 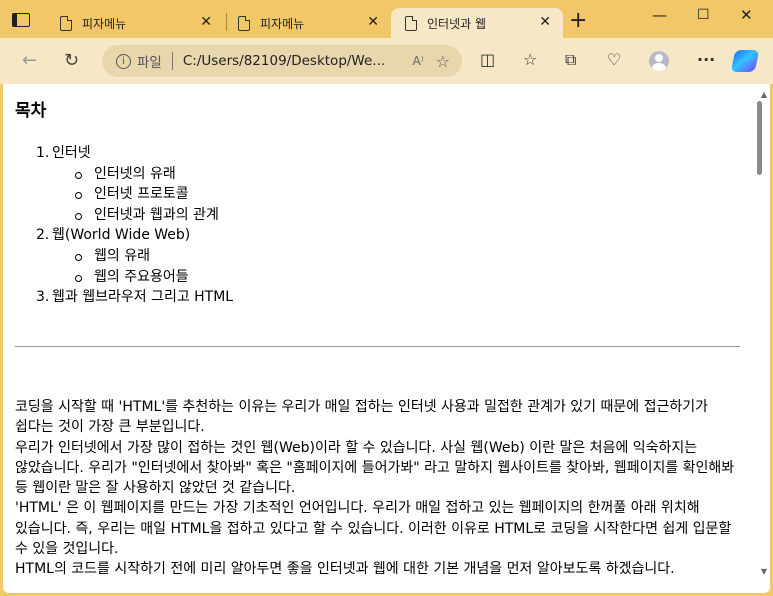 What do you see at coordinates (659, 15) in the screenshot?
I see `minimize-icon: —` at bounding box center [659, 15].